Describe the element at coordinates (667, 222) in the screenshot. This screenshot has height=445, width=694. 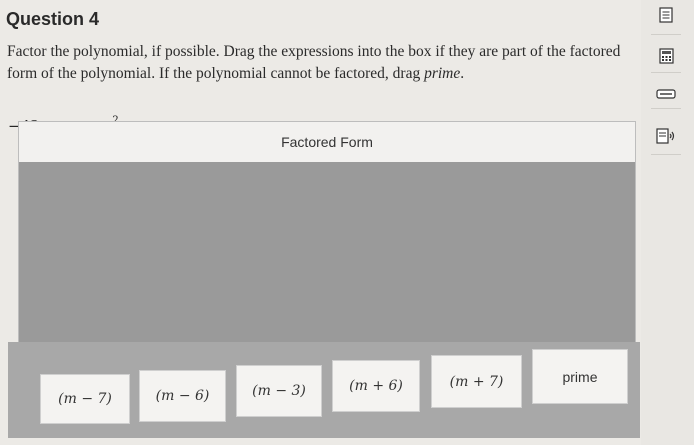
I see `tool-sidebar` at that location.